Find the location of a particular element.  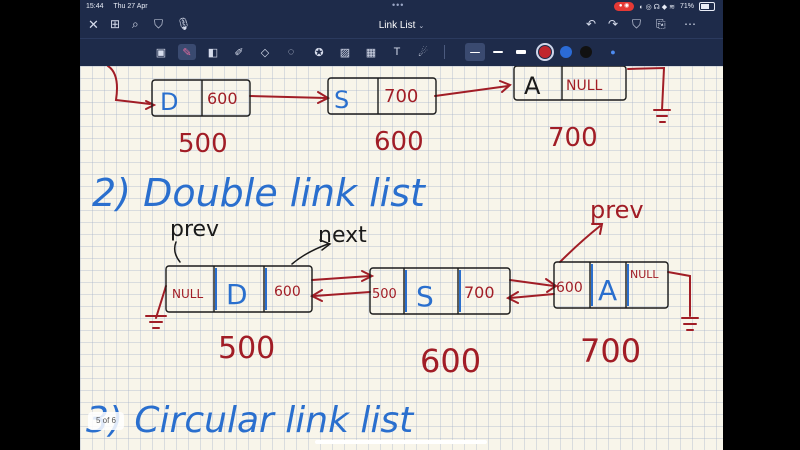

color-red-swatch is located at coordinates (545, 52).